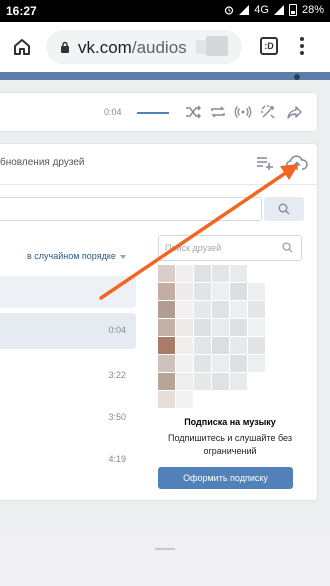 The image size is (330, 586). I want to click on upload-cloud-icon, so click(297, 163).